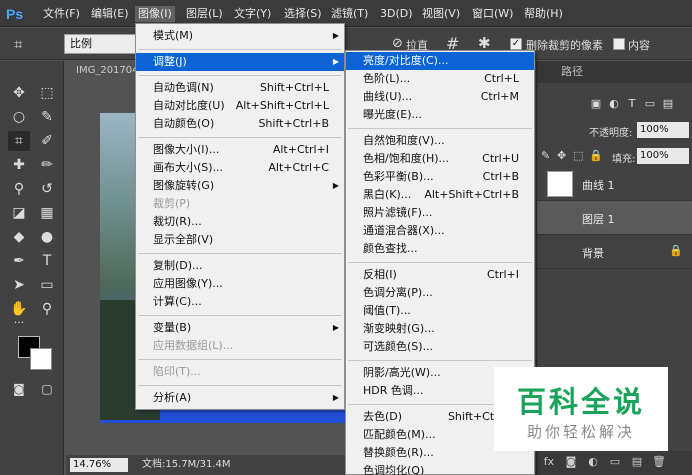  What do you see at coordinates (61, 14) in the screenshot?
I see `menu-file: 文件(F)` at bounding box center [61, 14].